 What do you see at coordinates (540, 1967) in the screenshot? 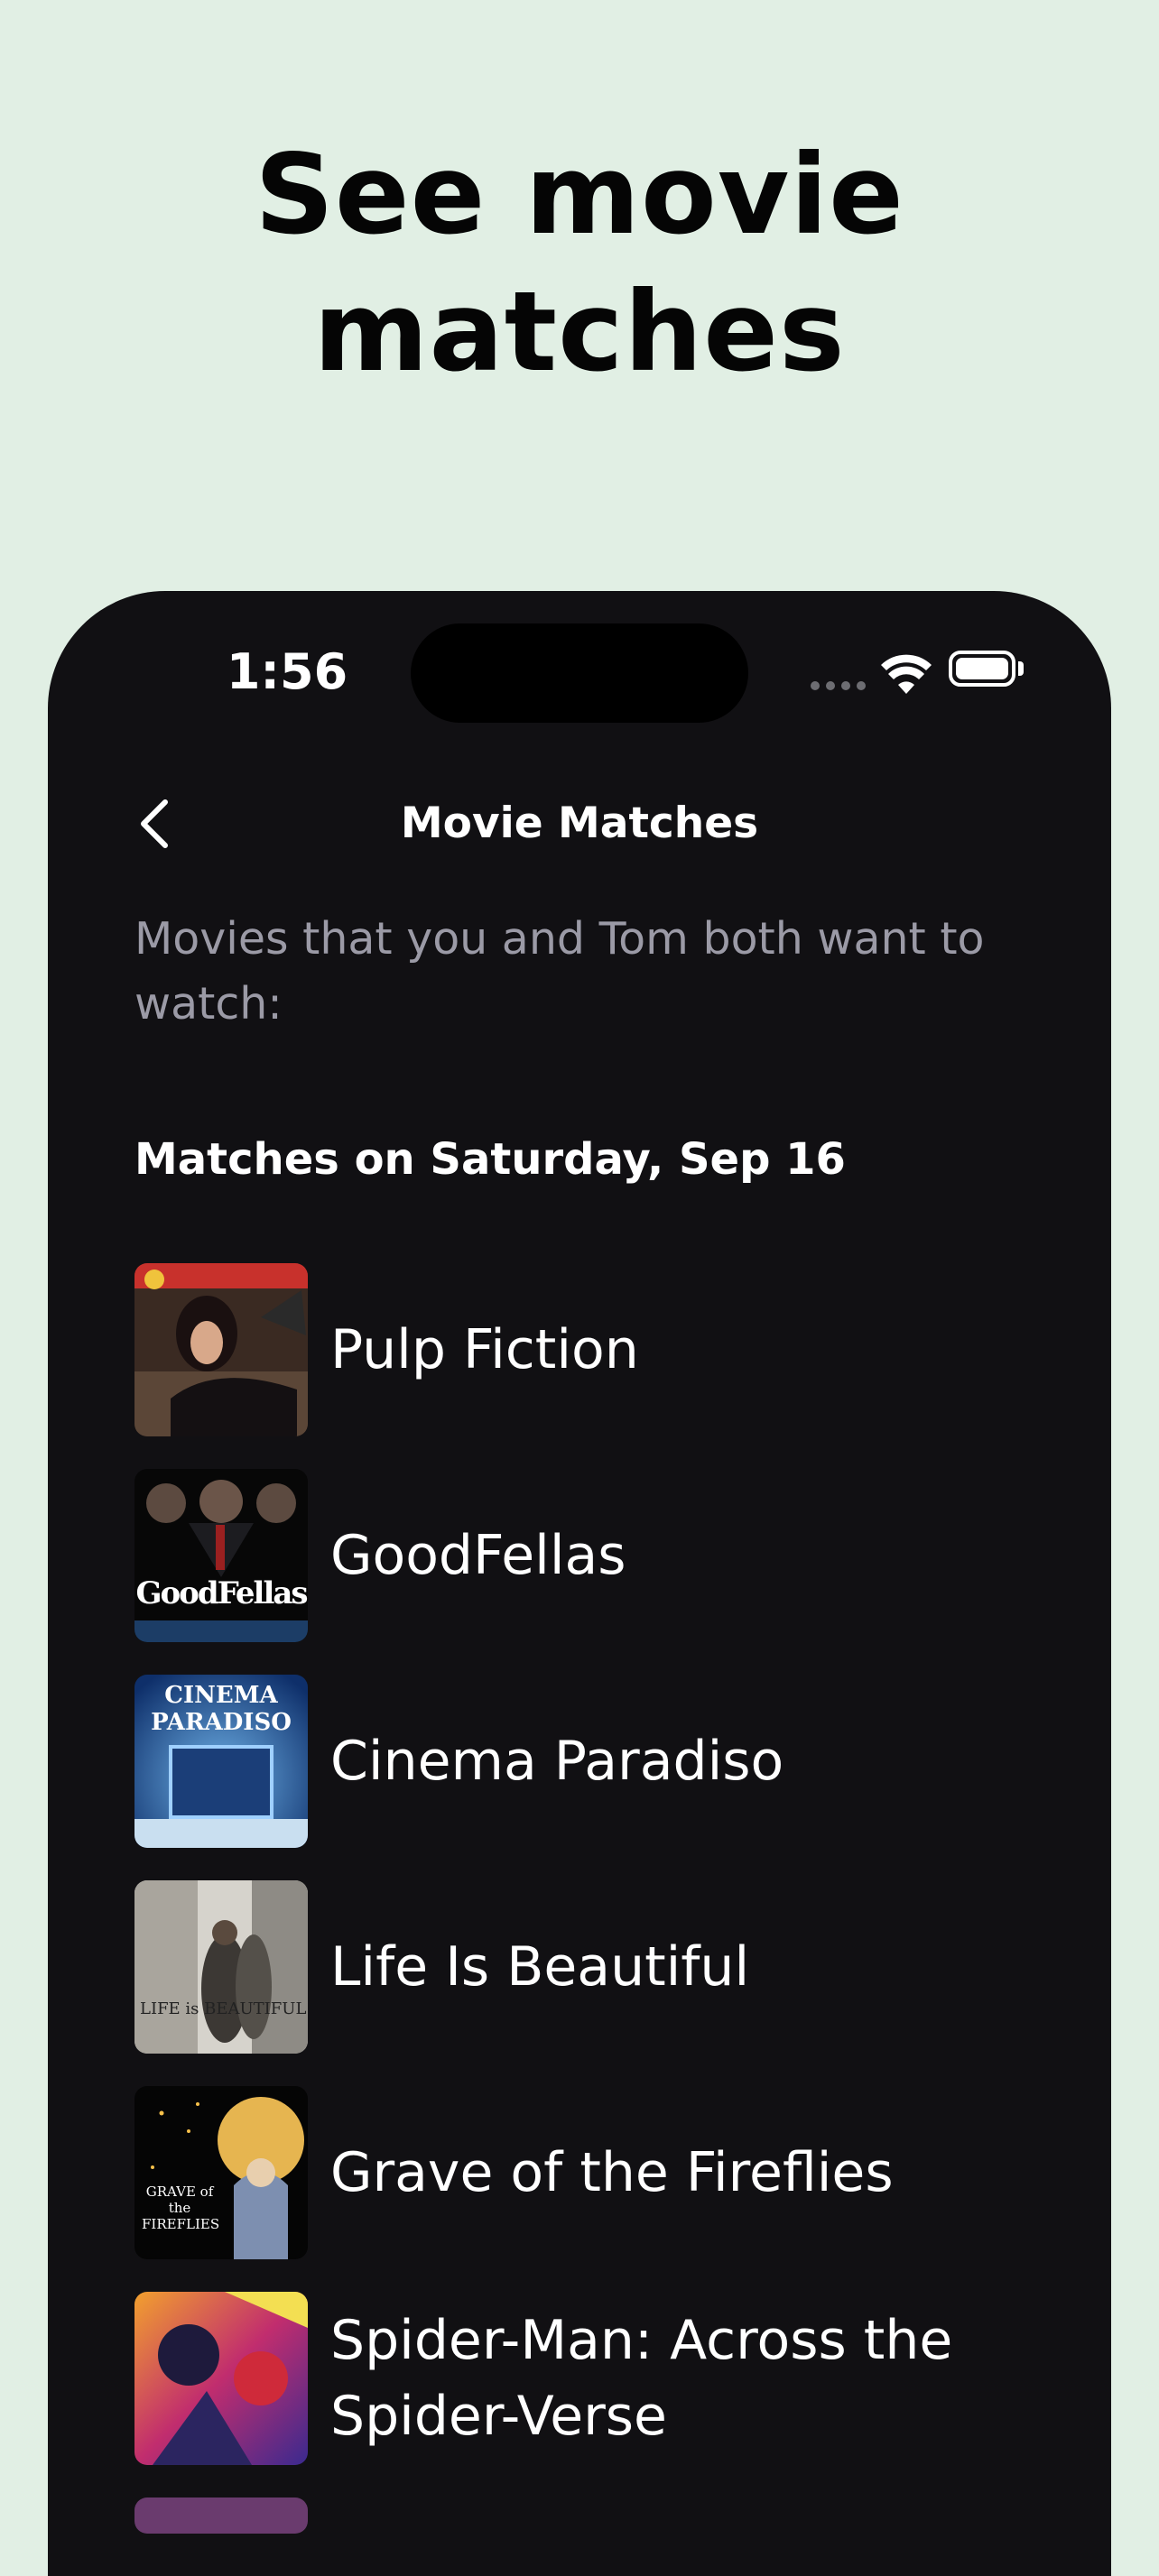
I see `movie-title: Life Is Beautiful` at bounding box center [540, 1967].